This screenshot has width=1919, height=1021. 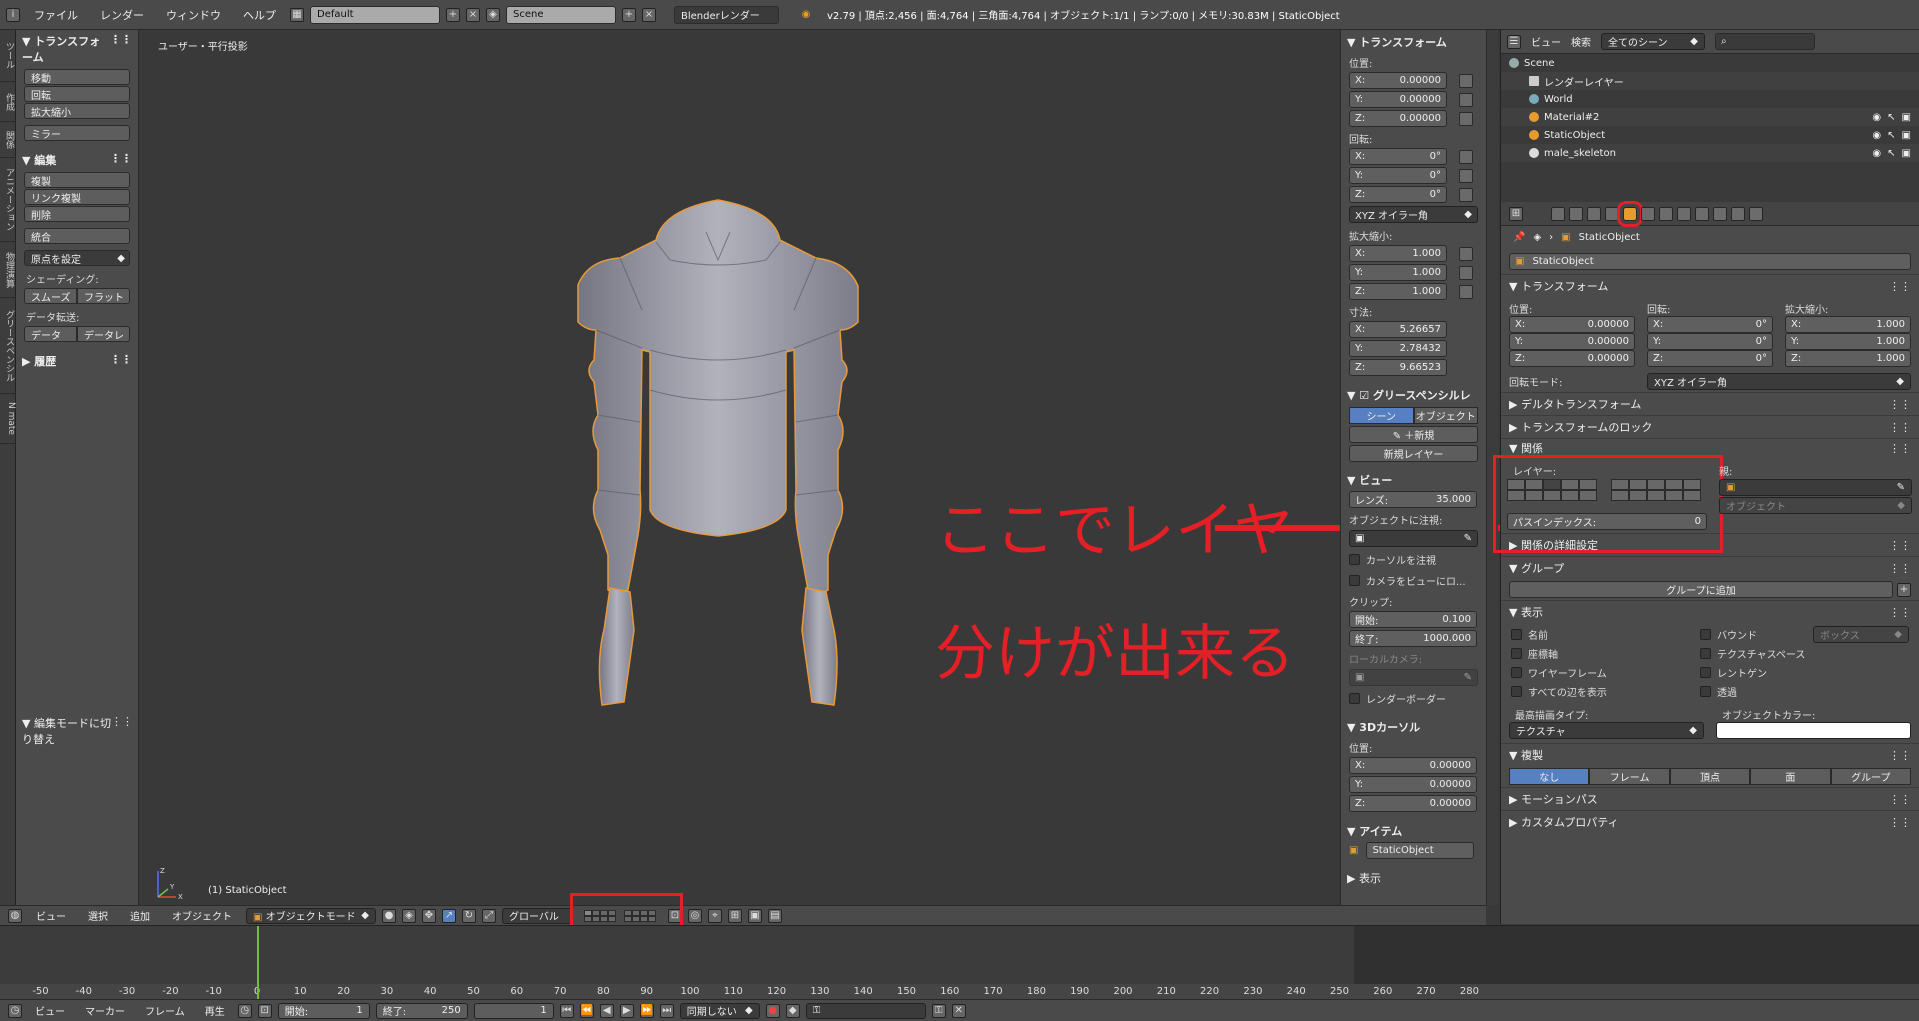 What do you see at coordinates (1413, 214) in the screenshot?
I see `n-rotation-mode: XYZ オイラー角 ◆` at bounding box center [1413, 214].